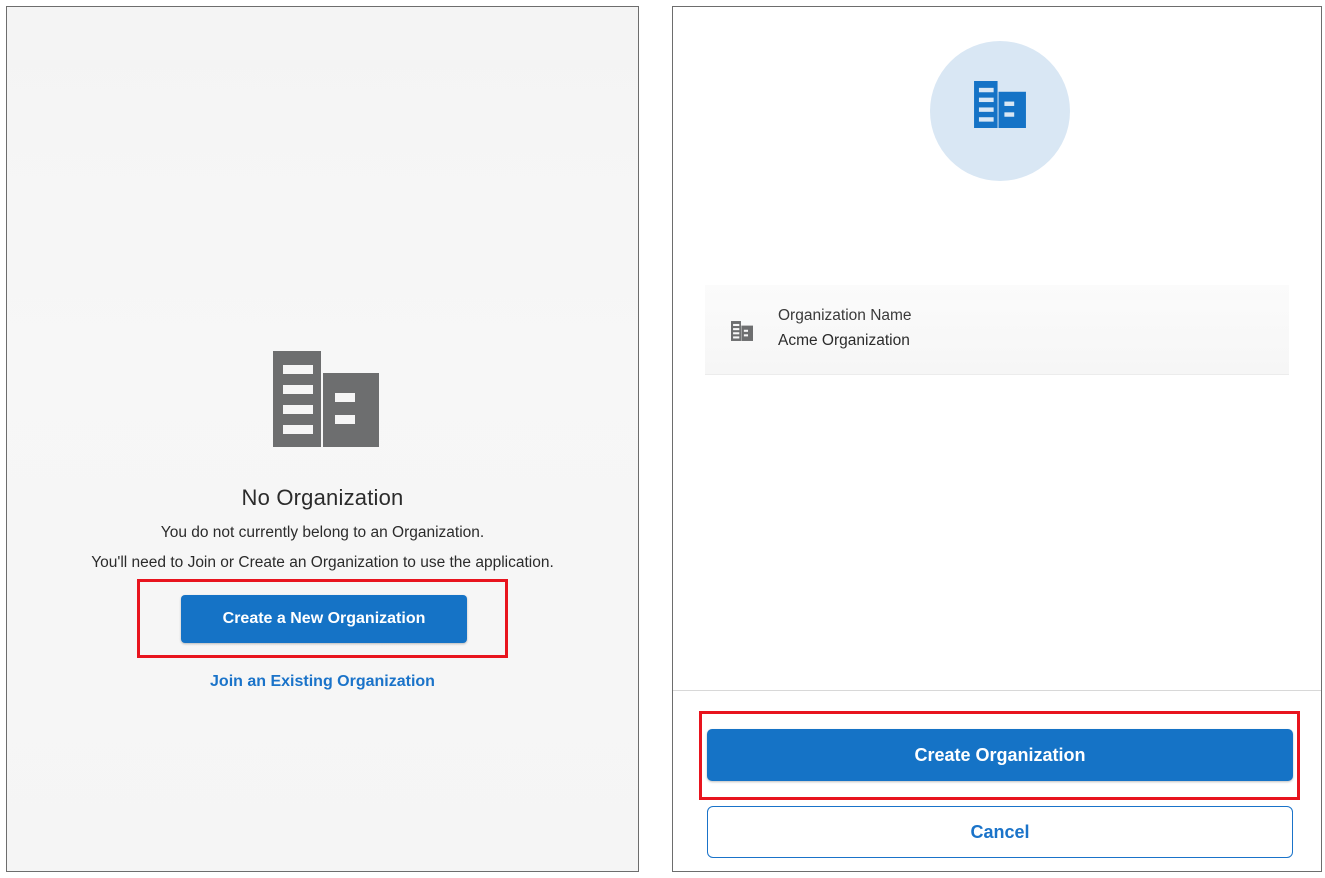 This screenshot has height=878, width=1325. What do you see at coordinates (1000, 755) in the screenshot?
I see `create-organization-button: Create Organization` at bounding box center [1000, 755].